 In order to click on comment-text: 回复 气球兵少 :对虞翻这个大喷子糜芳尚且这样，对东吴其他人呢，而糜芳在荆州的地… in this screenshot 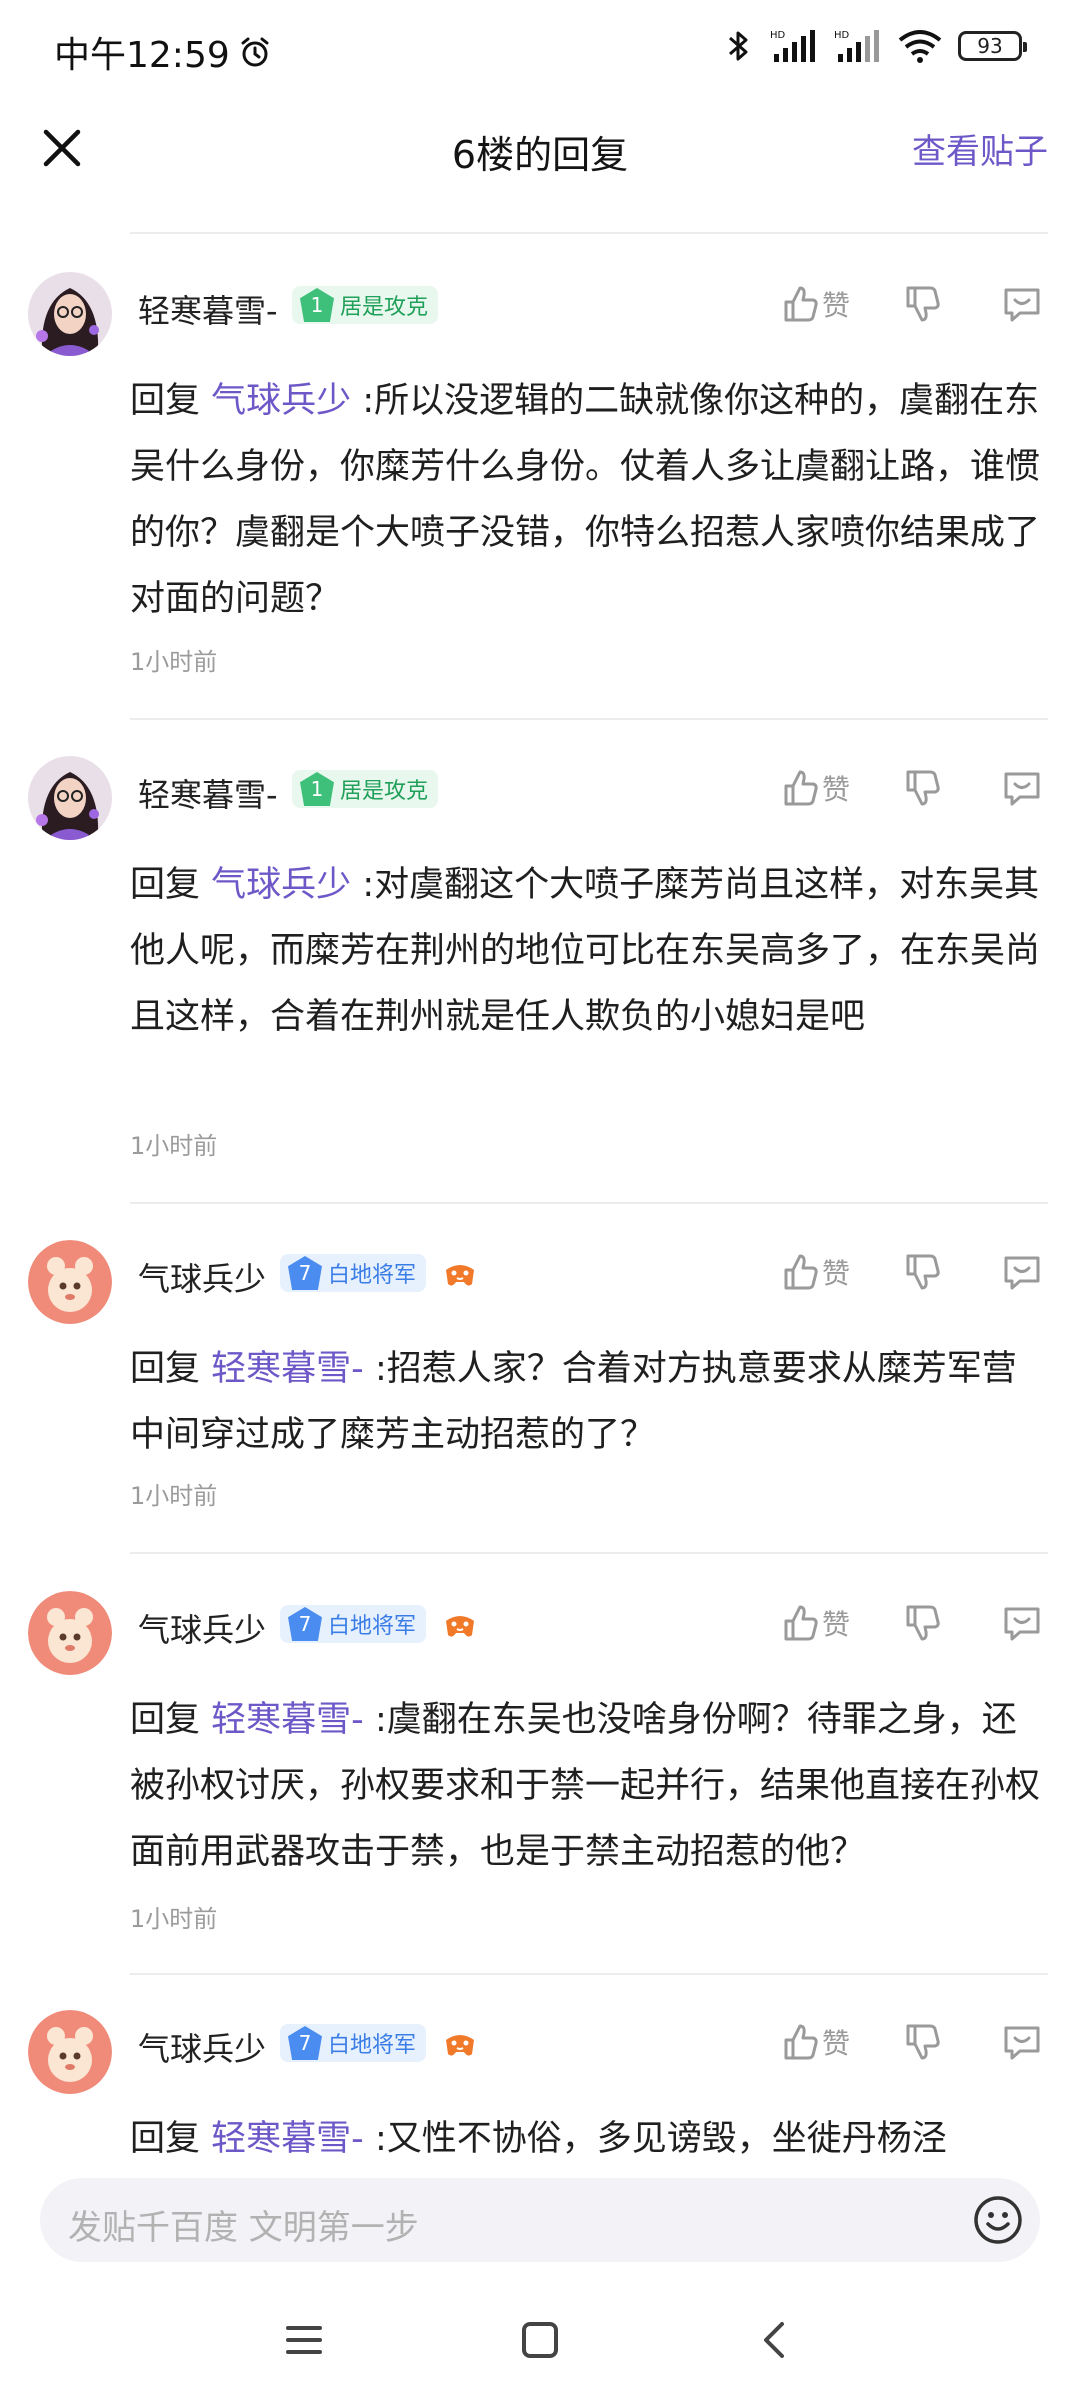, I will do `click(585, 951)`.